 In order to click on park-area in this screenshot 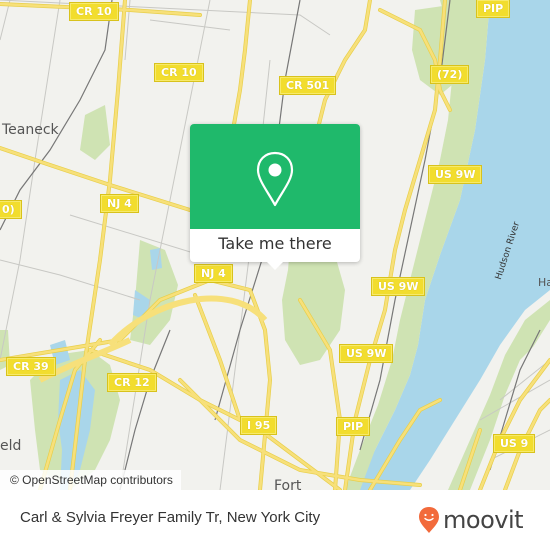, I will do `click(95, 132)`.